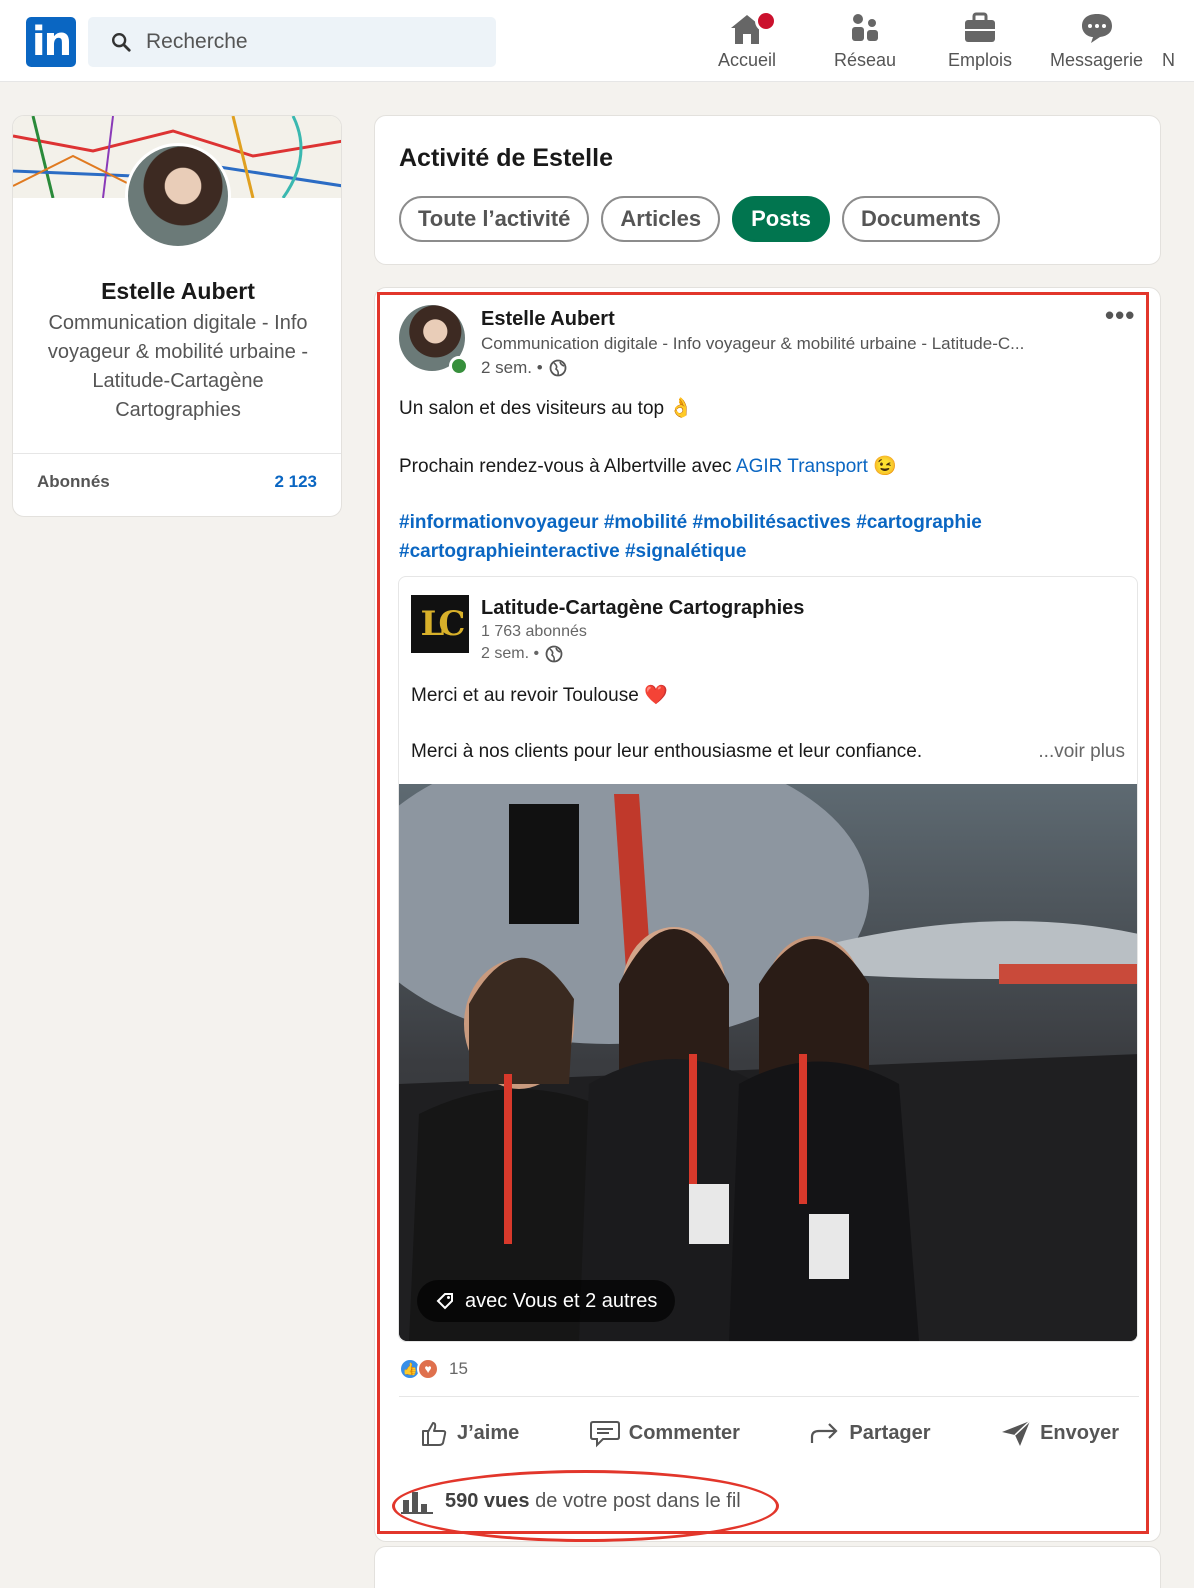 This screenshot has height=1588, width=1194. I want to click on views-text: 590 vues de votre post dans le fil, so click(593, 1501).